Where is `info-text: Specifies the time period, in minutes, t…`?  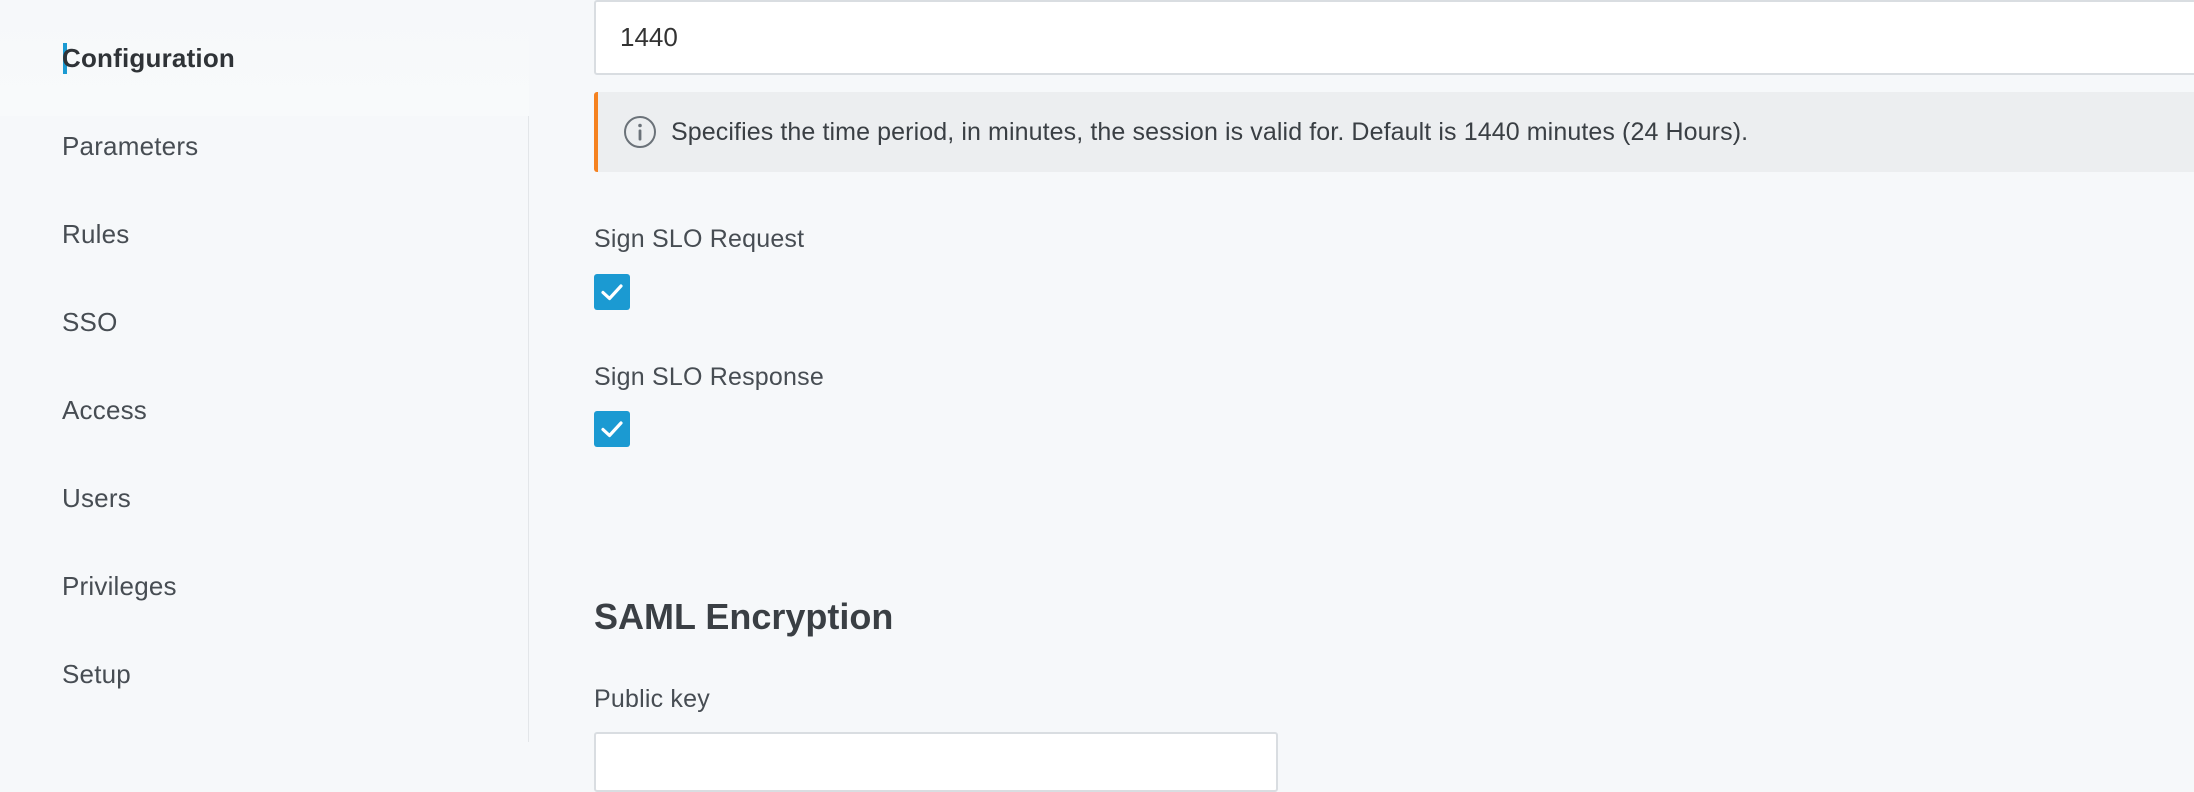 info-text: Specifies the time period, in minutes, t… is located at coordinates (1210, 131).